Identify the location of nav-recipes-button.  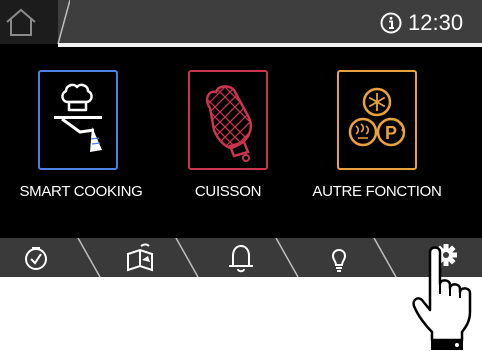
(152, 257).